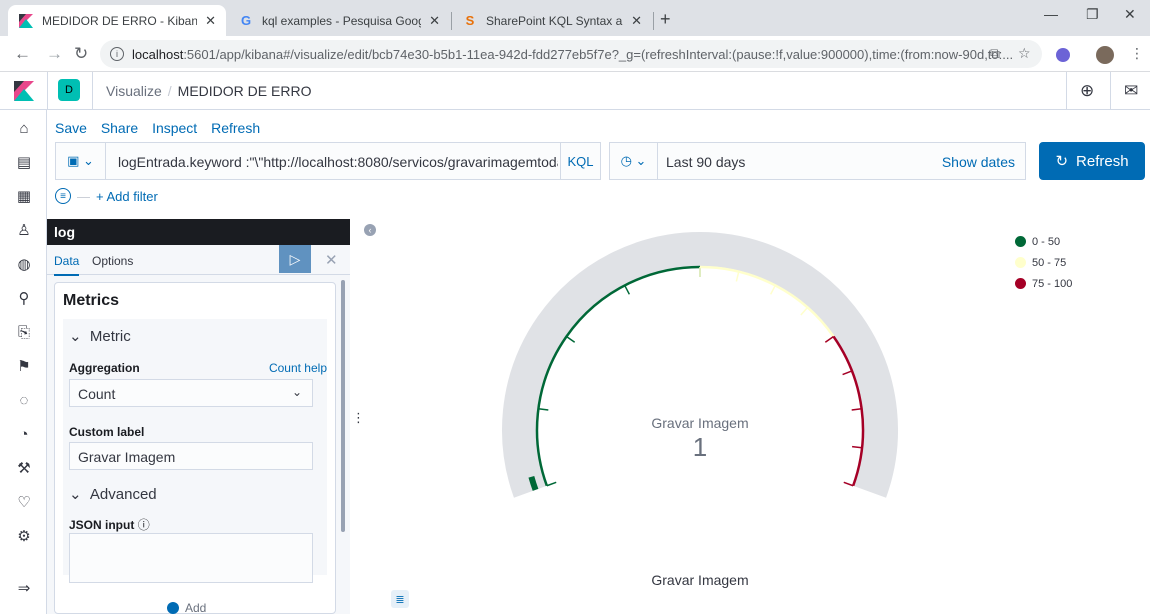 The image size is (1150, 615). Describe the element at coordinates (69, 90) in the screenshot. I see `space-avatar: D` at that location.